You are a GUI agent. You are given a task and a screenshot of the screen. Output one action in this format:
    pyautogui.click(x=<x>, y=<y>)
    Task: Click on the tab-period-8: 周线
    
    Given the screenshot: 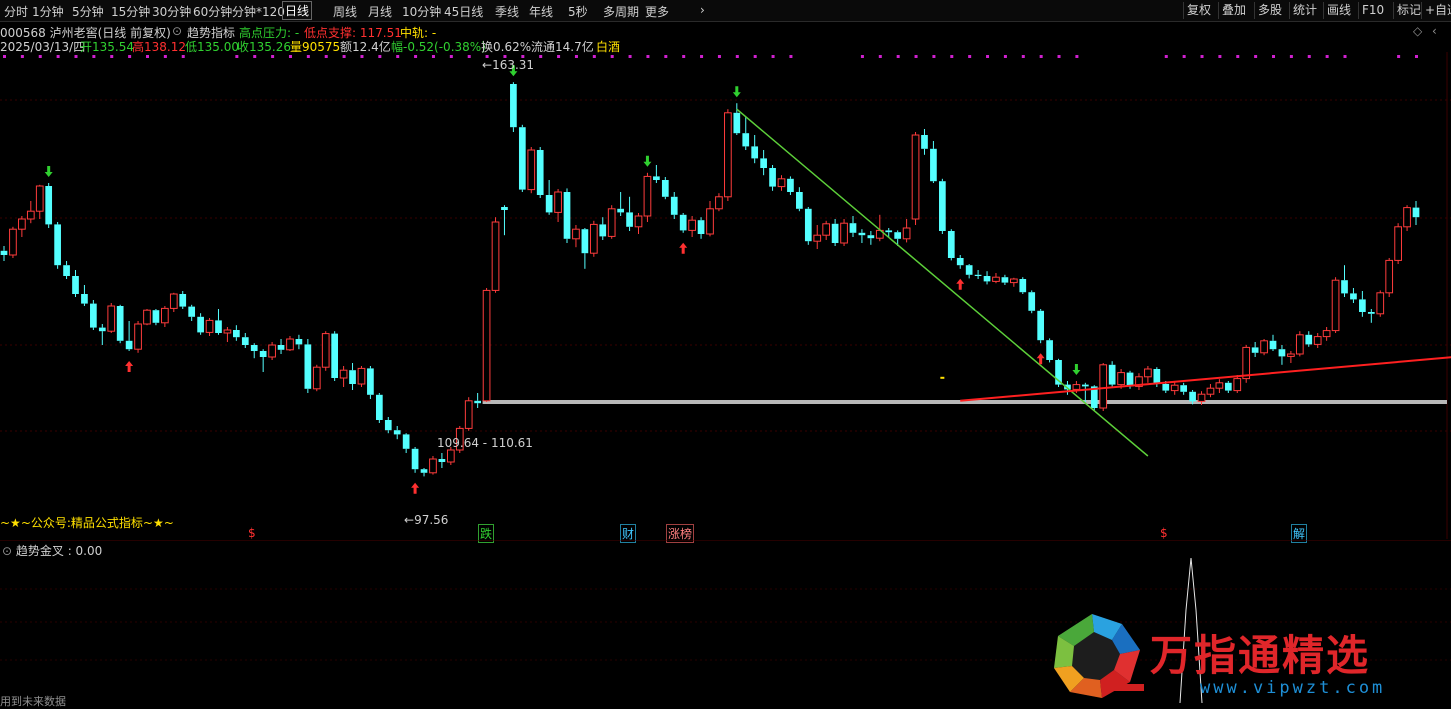 What is the action you would take?
    pyautogui.click(x=345, y=11)
    